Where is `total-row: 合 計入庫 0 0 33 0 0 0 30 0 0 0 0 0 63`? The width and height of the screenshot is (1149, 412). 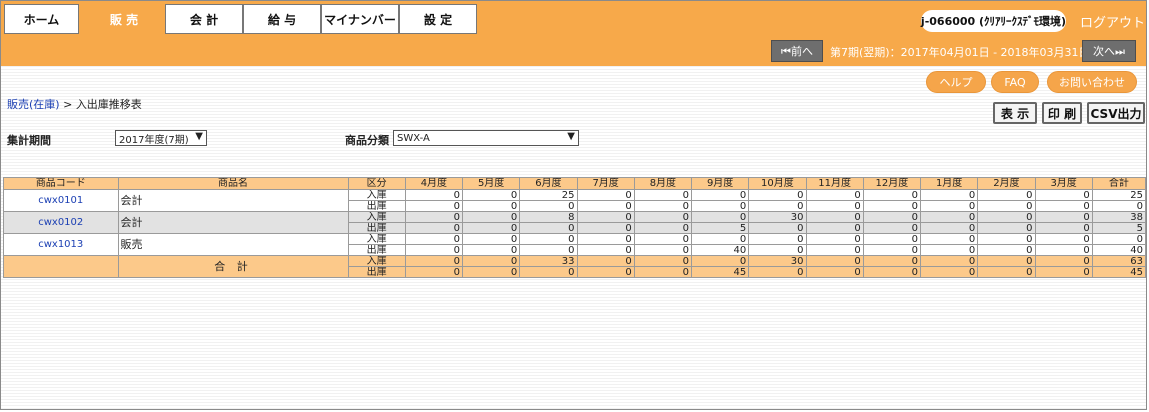 total-row: 合 計入庫 0 0 33 0 0 0 30 0 0 0 0 0 63 is located at coordinates (574, 266).